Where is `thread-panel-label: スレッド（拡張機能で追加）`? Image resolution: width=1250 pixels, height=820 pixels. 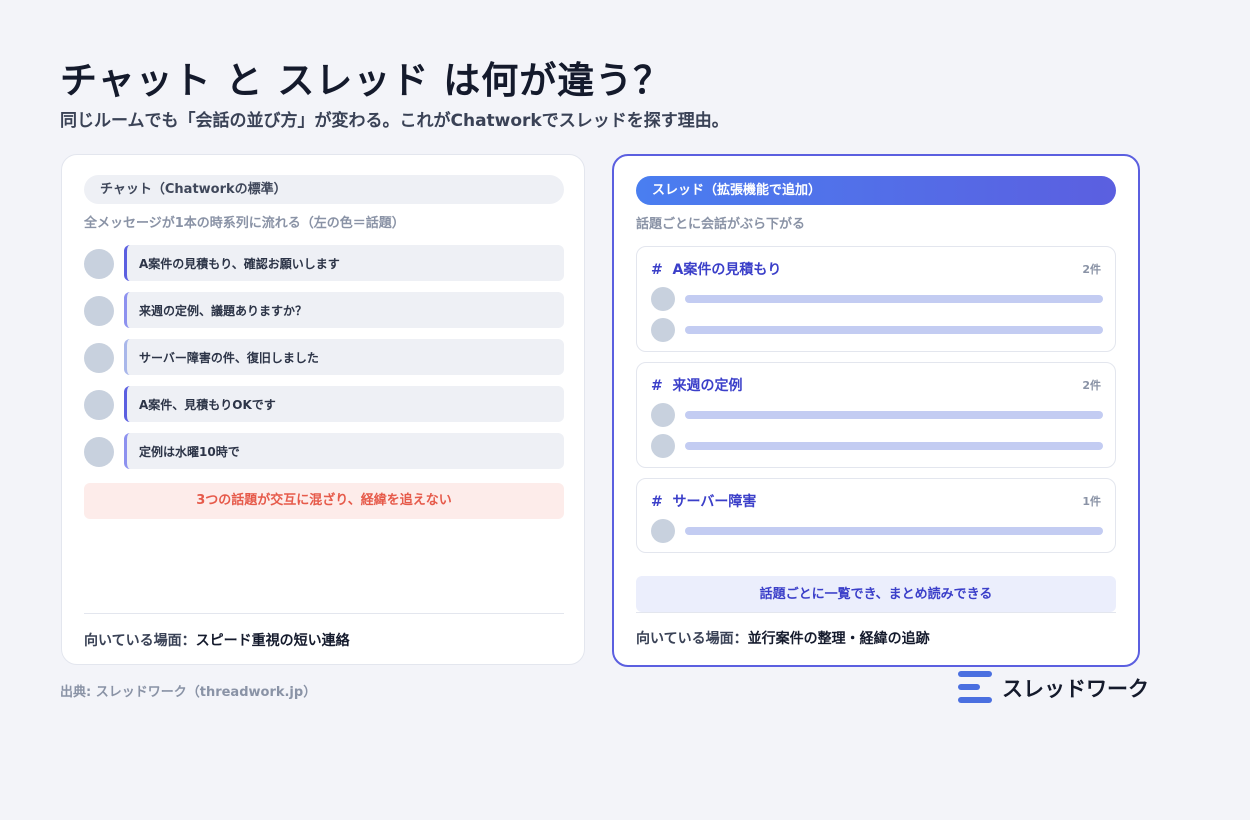
thread-panel-label: スレッド（拡張機能で追加） is located at coordinates (876, 190).